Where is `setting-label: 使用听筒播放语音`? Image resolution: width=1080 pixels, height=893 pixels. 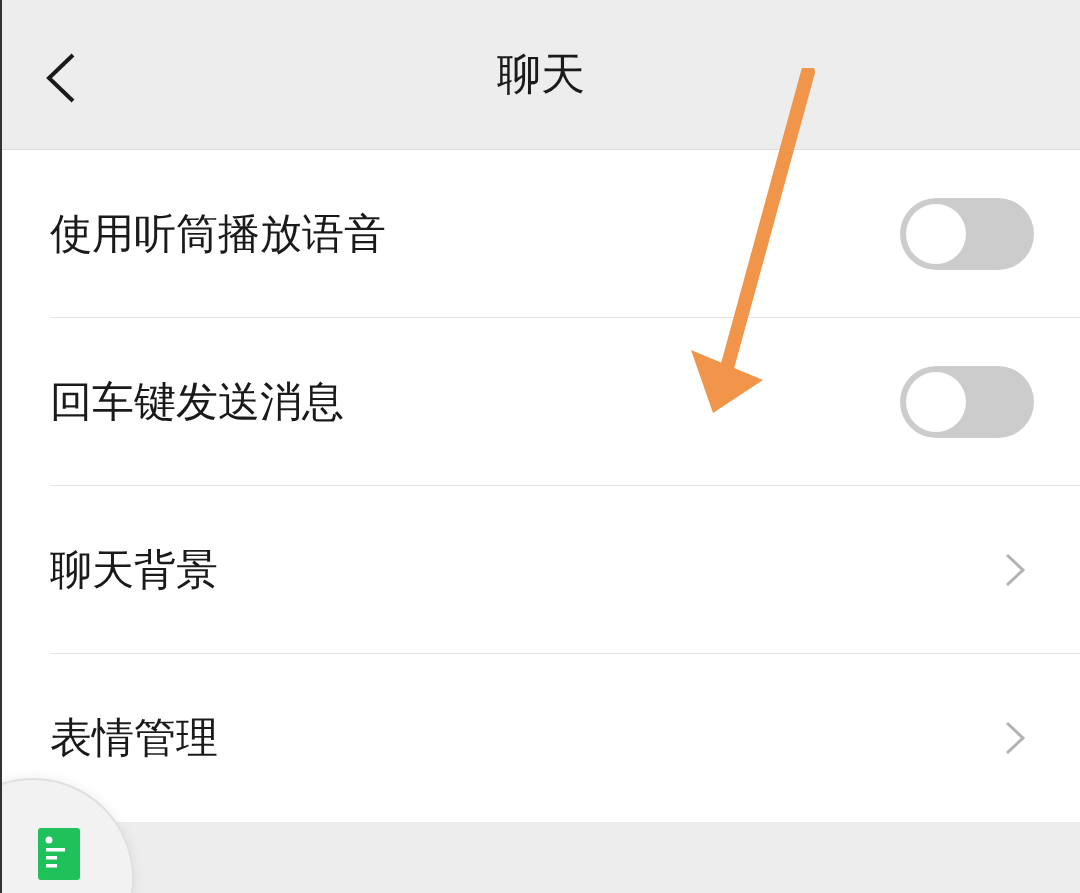
setting-label: 使用听筒播放语音 is located at coordinates (218, 233).